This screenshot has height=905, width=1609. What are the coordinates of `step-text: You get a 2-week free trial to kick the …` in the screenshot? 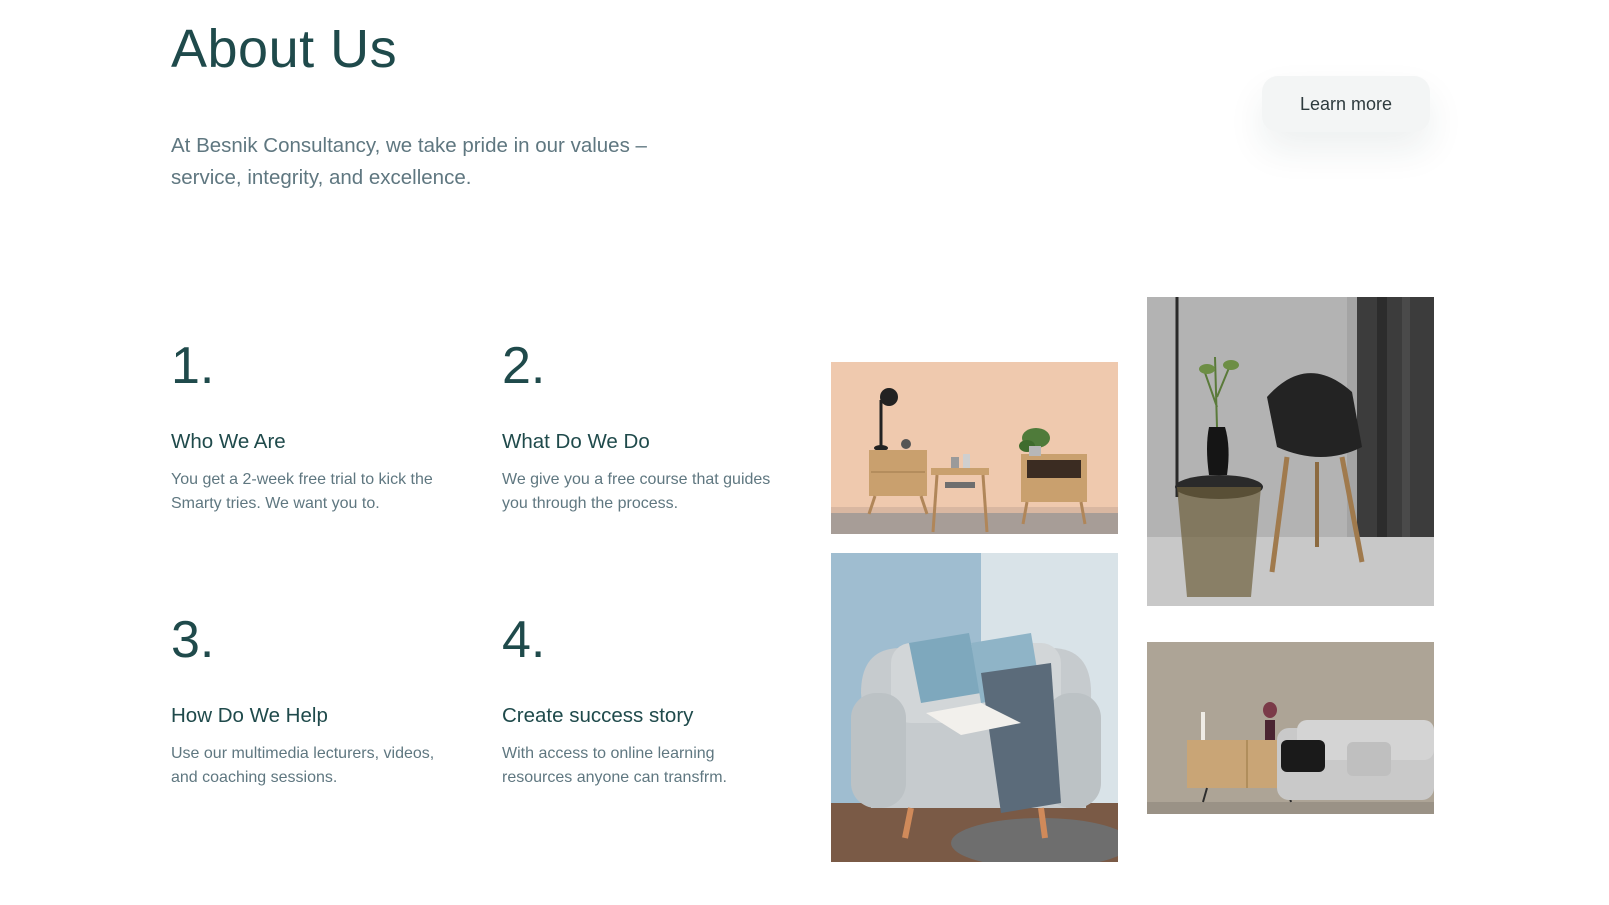 It's located at (302, 491).